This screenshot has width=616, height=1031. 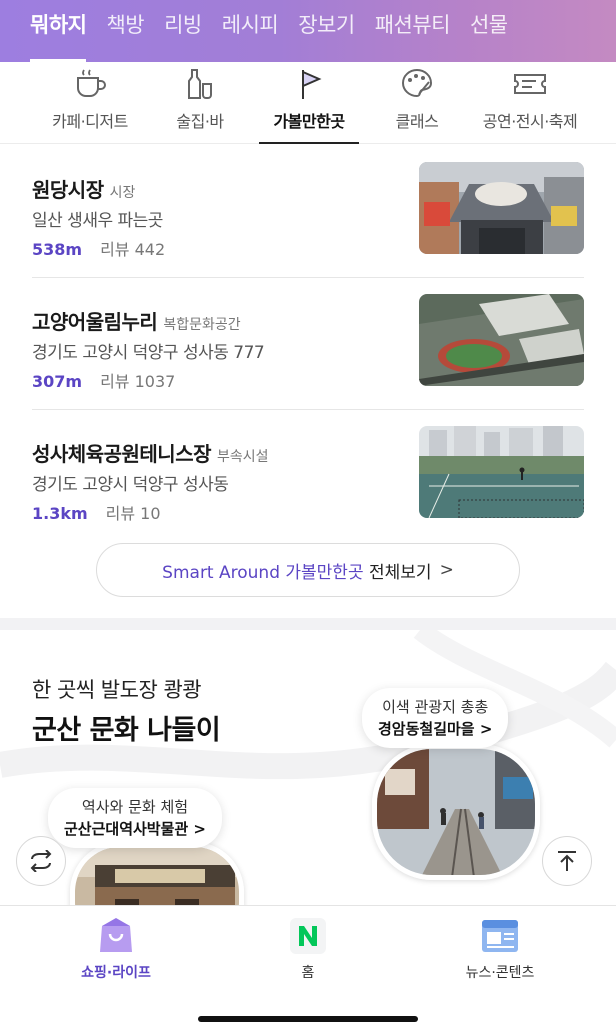 I want to click on palette-icon, so click(x=417, y=83).